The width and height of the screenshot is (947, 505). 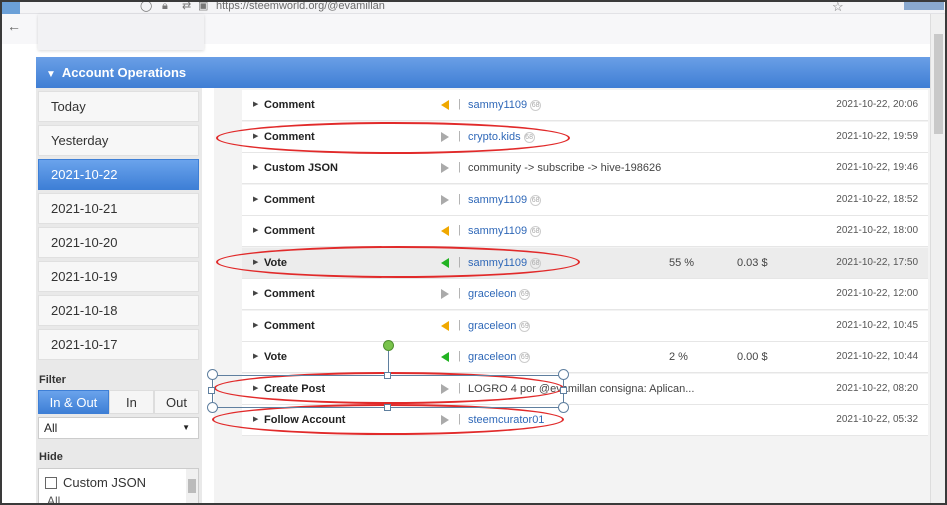 I want to click on operation-target-text: graceleon, so click(x=492, y=325).